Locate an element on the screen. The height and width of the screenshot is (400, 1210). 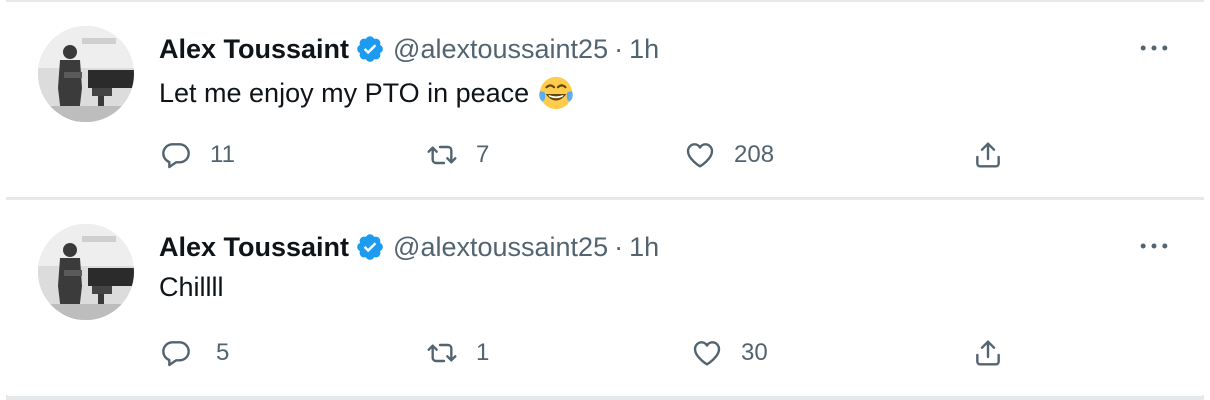
tweet-actions: 5 1 30 is located at coordinates (605, 353).